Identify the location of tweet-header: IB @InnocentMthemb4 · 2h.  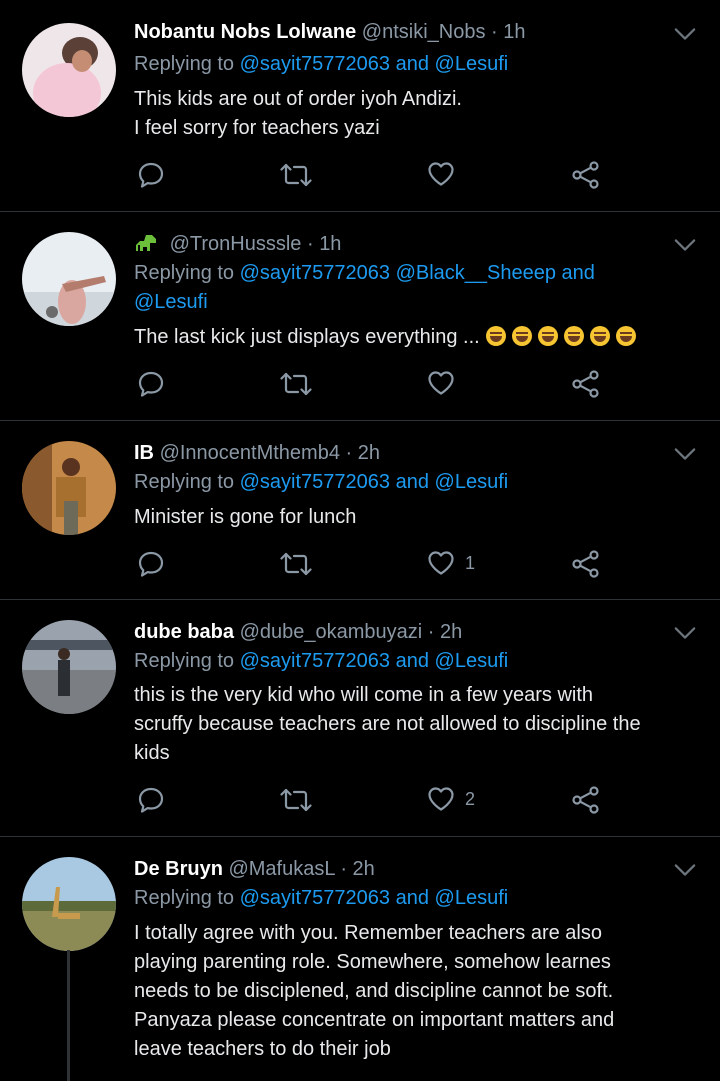
(257, 453).